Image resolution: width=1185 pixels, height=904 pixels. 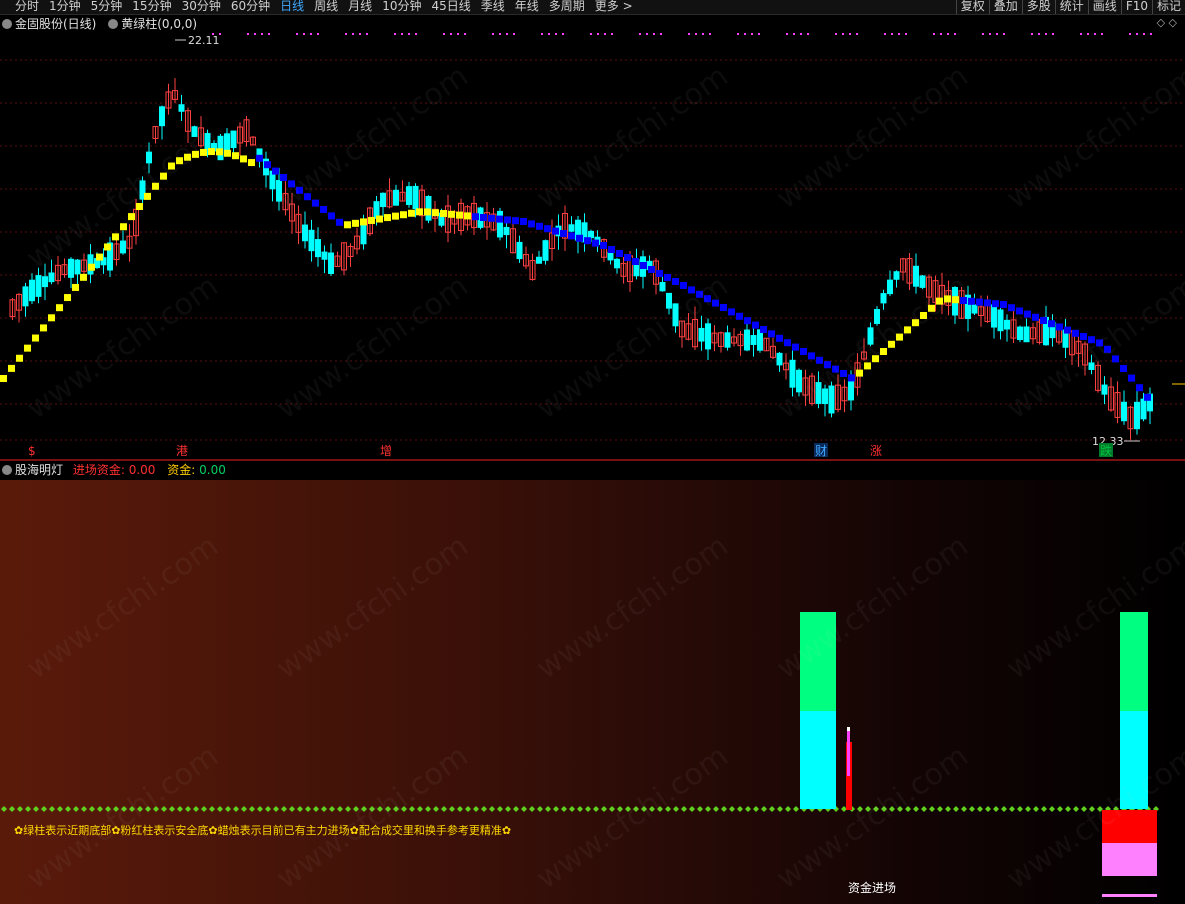 I want to click on entry-fund-value: 0.00, so click(x=142, y=470).